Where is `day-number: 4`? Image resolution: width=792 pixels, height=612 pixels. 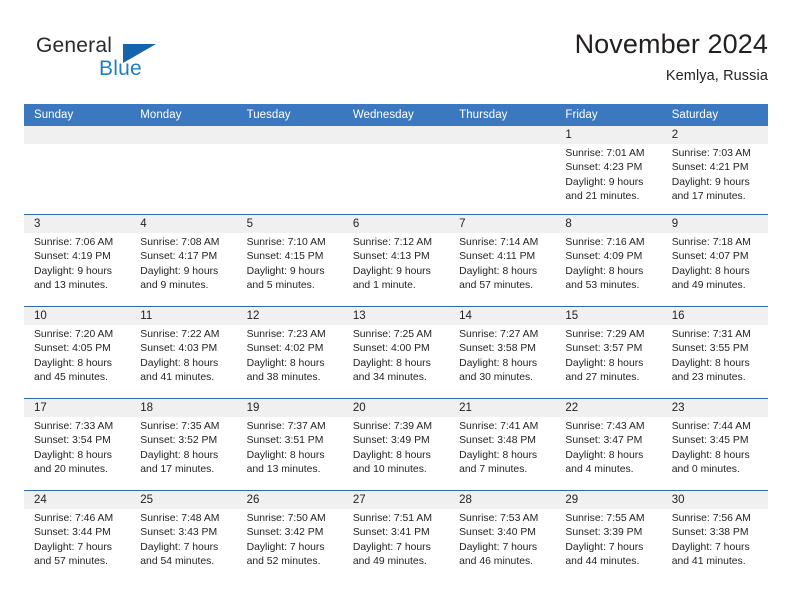 day-number: 4 is located at coordinates (183, 224).